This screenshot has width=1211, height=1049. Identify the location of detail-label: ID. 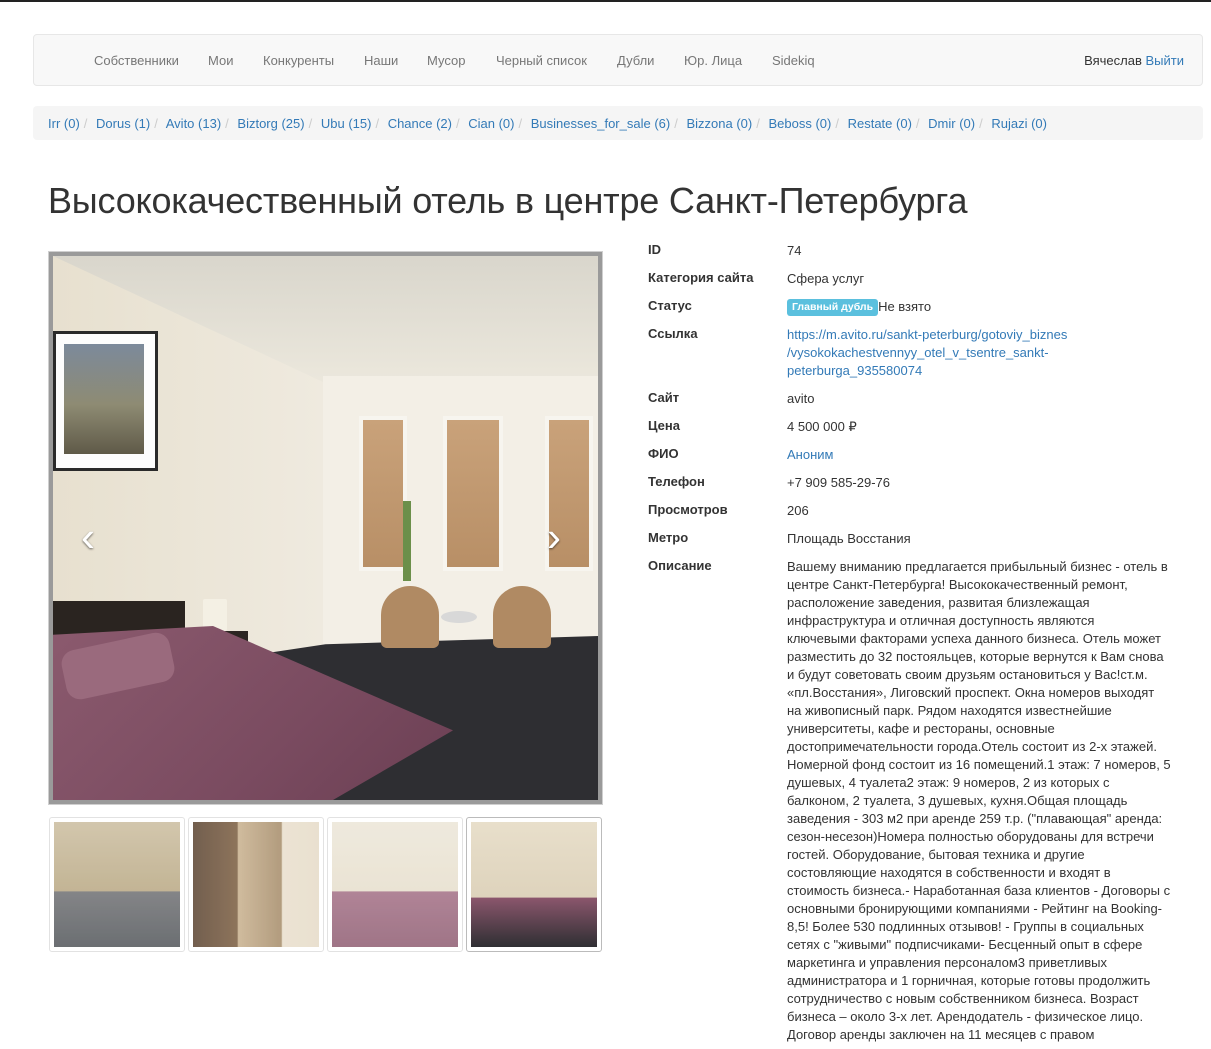
(654, 249).